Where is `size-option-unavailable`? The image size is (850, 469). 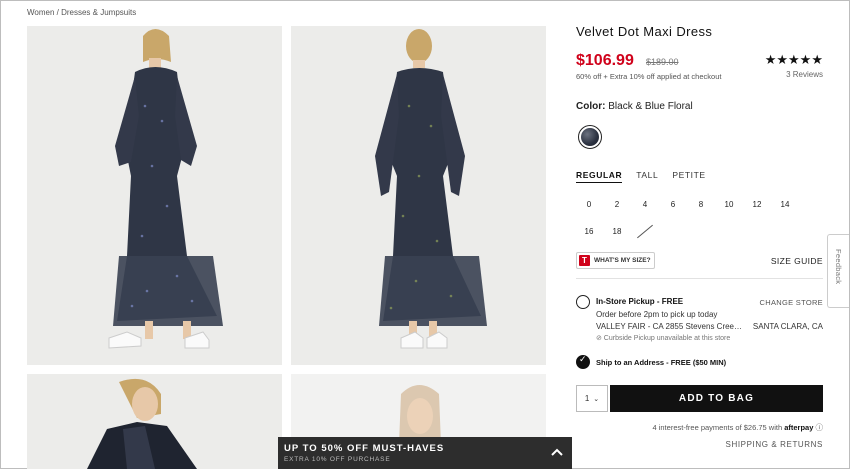 size-option-unavailable is located at coordinates (645, 232).